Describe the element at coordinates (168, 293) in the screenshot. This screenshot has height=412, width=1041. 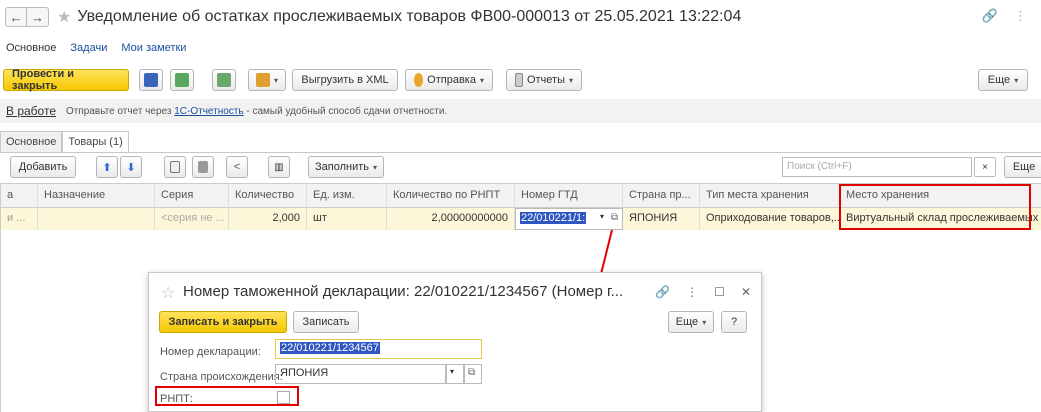
I see `favorite-star-icon: ☆` at that location.